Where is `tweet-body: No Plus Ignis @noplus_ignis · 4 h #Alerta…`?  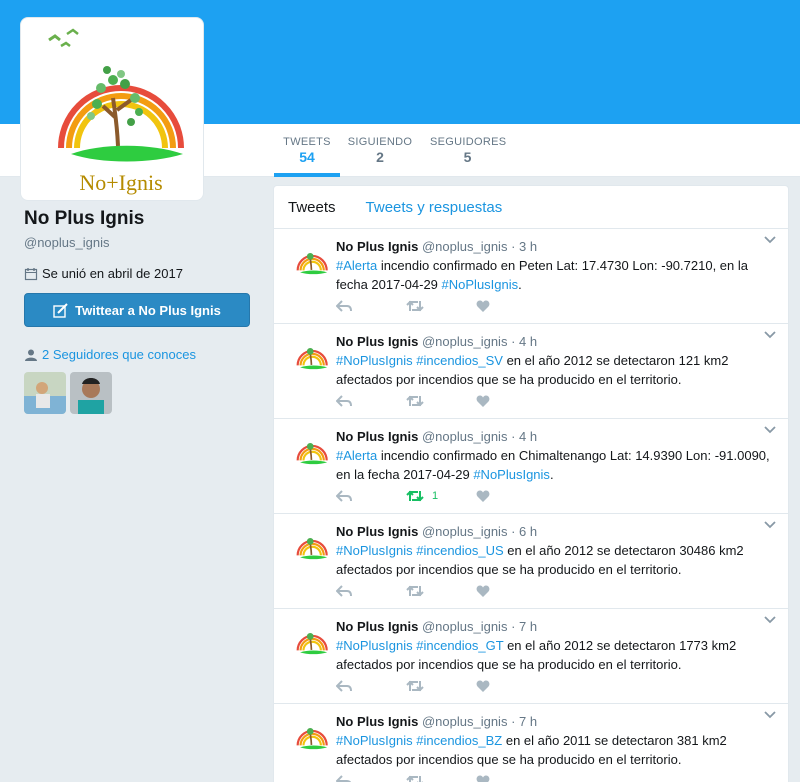
tweet-body: No Plus Ignis @noplus_ignis · 4 h #Alerta… is located at coordinates (556, 456).